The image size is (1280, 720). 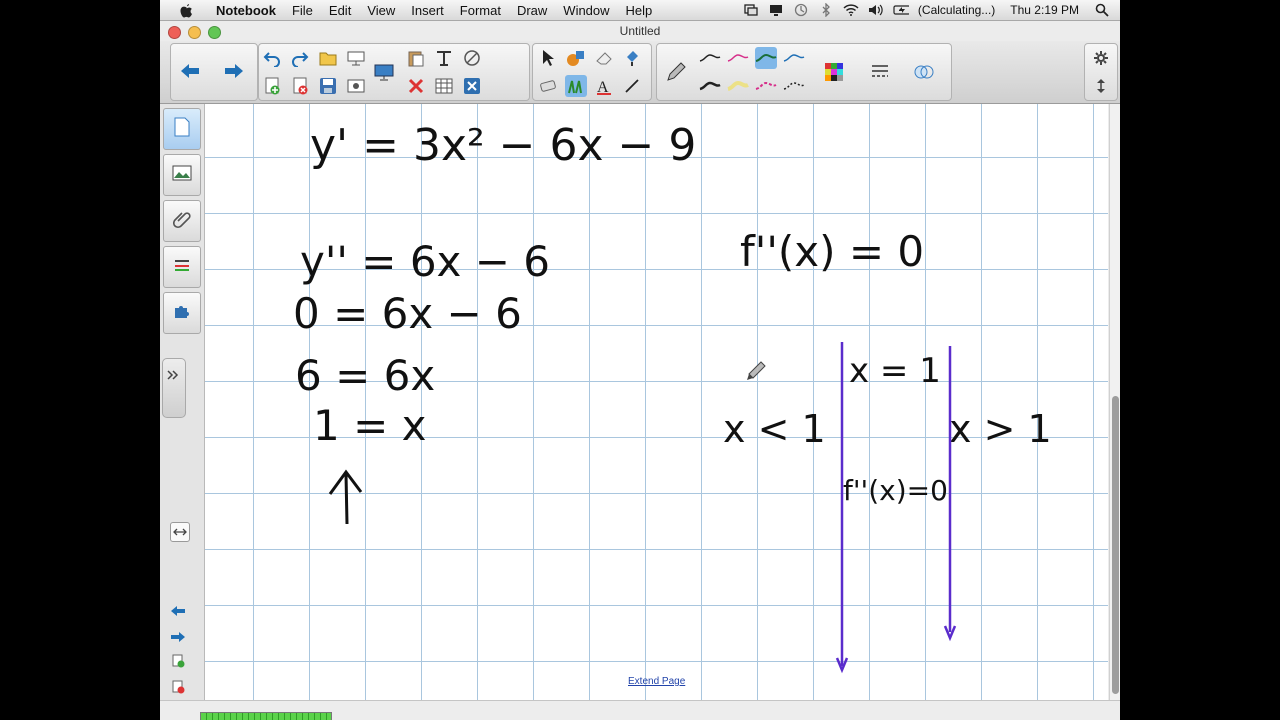 What do you see at coordinates (381, 10) in the screenshot?
I see `menu-view: View` at bounding box center [381, 10].